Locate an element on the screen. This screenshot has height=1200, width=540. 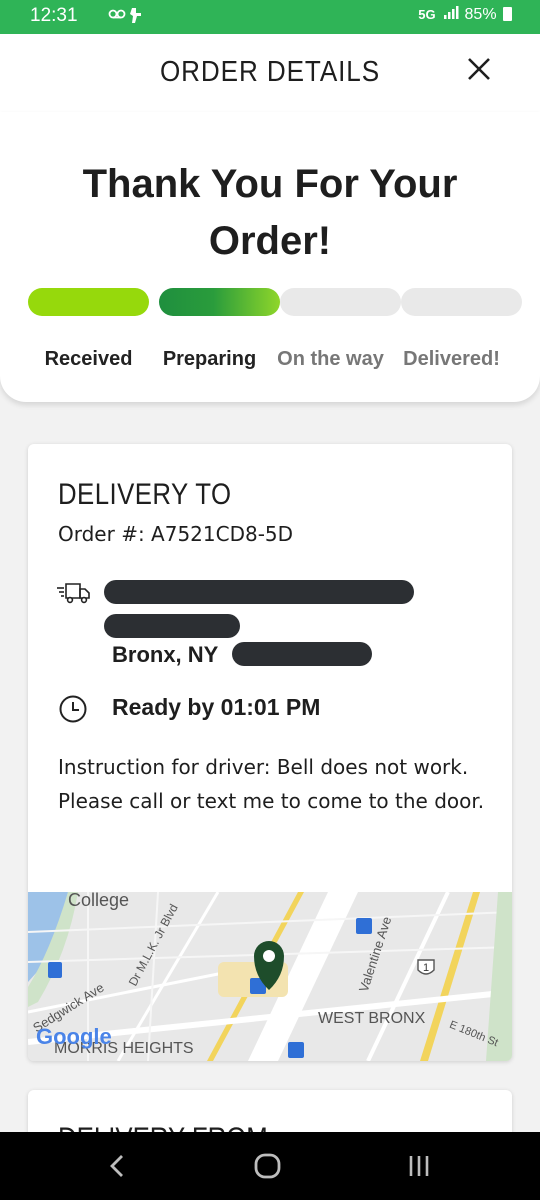
progress-segment-on-the-way is located at coordinates (340, 302).